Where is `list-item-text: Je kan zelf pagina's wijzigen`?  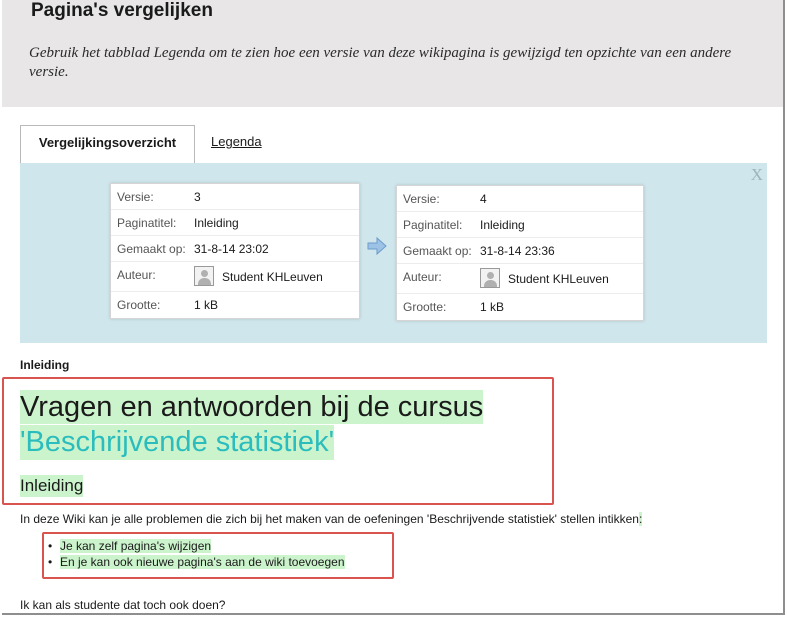
list-item-text: Je kan zelf pagina's wijzigen is located at coordinates (136, 546).